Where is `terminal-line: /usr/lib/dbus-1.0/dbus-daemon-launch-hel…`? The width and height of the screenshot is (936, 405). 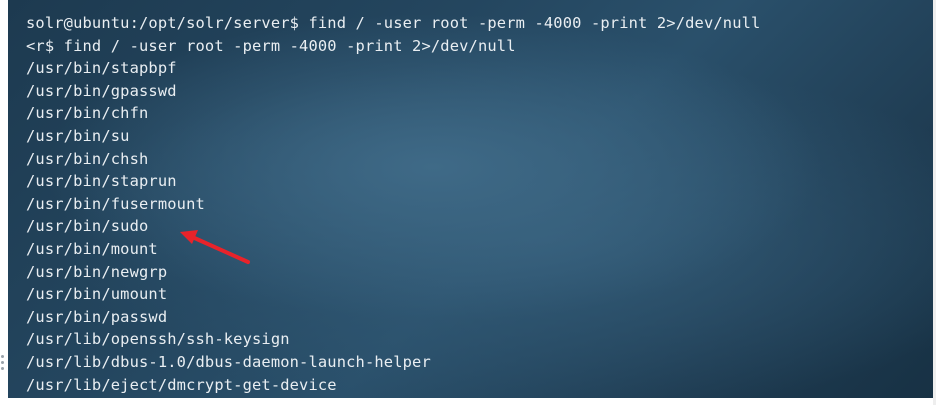 terminal-line: /usr/lib/dbus-1.0/dbus-daemon-launch-hel… is located at coordinates (228, 361).